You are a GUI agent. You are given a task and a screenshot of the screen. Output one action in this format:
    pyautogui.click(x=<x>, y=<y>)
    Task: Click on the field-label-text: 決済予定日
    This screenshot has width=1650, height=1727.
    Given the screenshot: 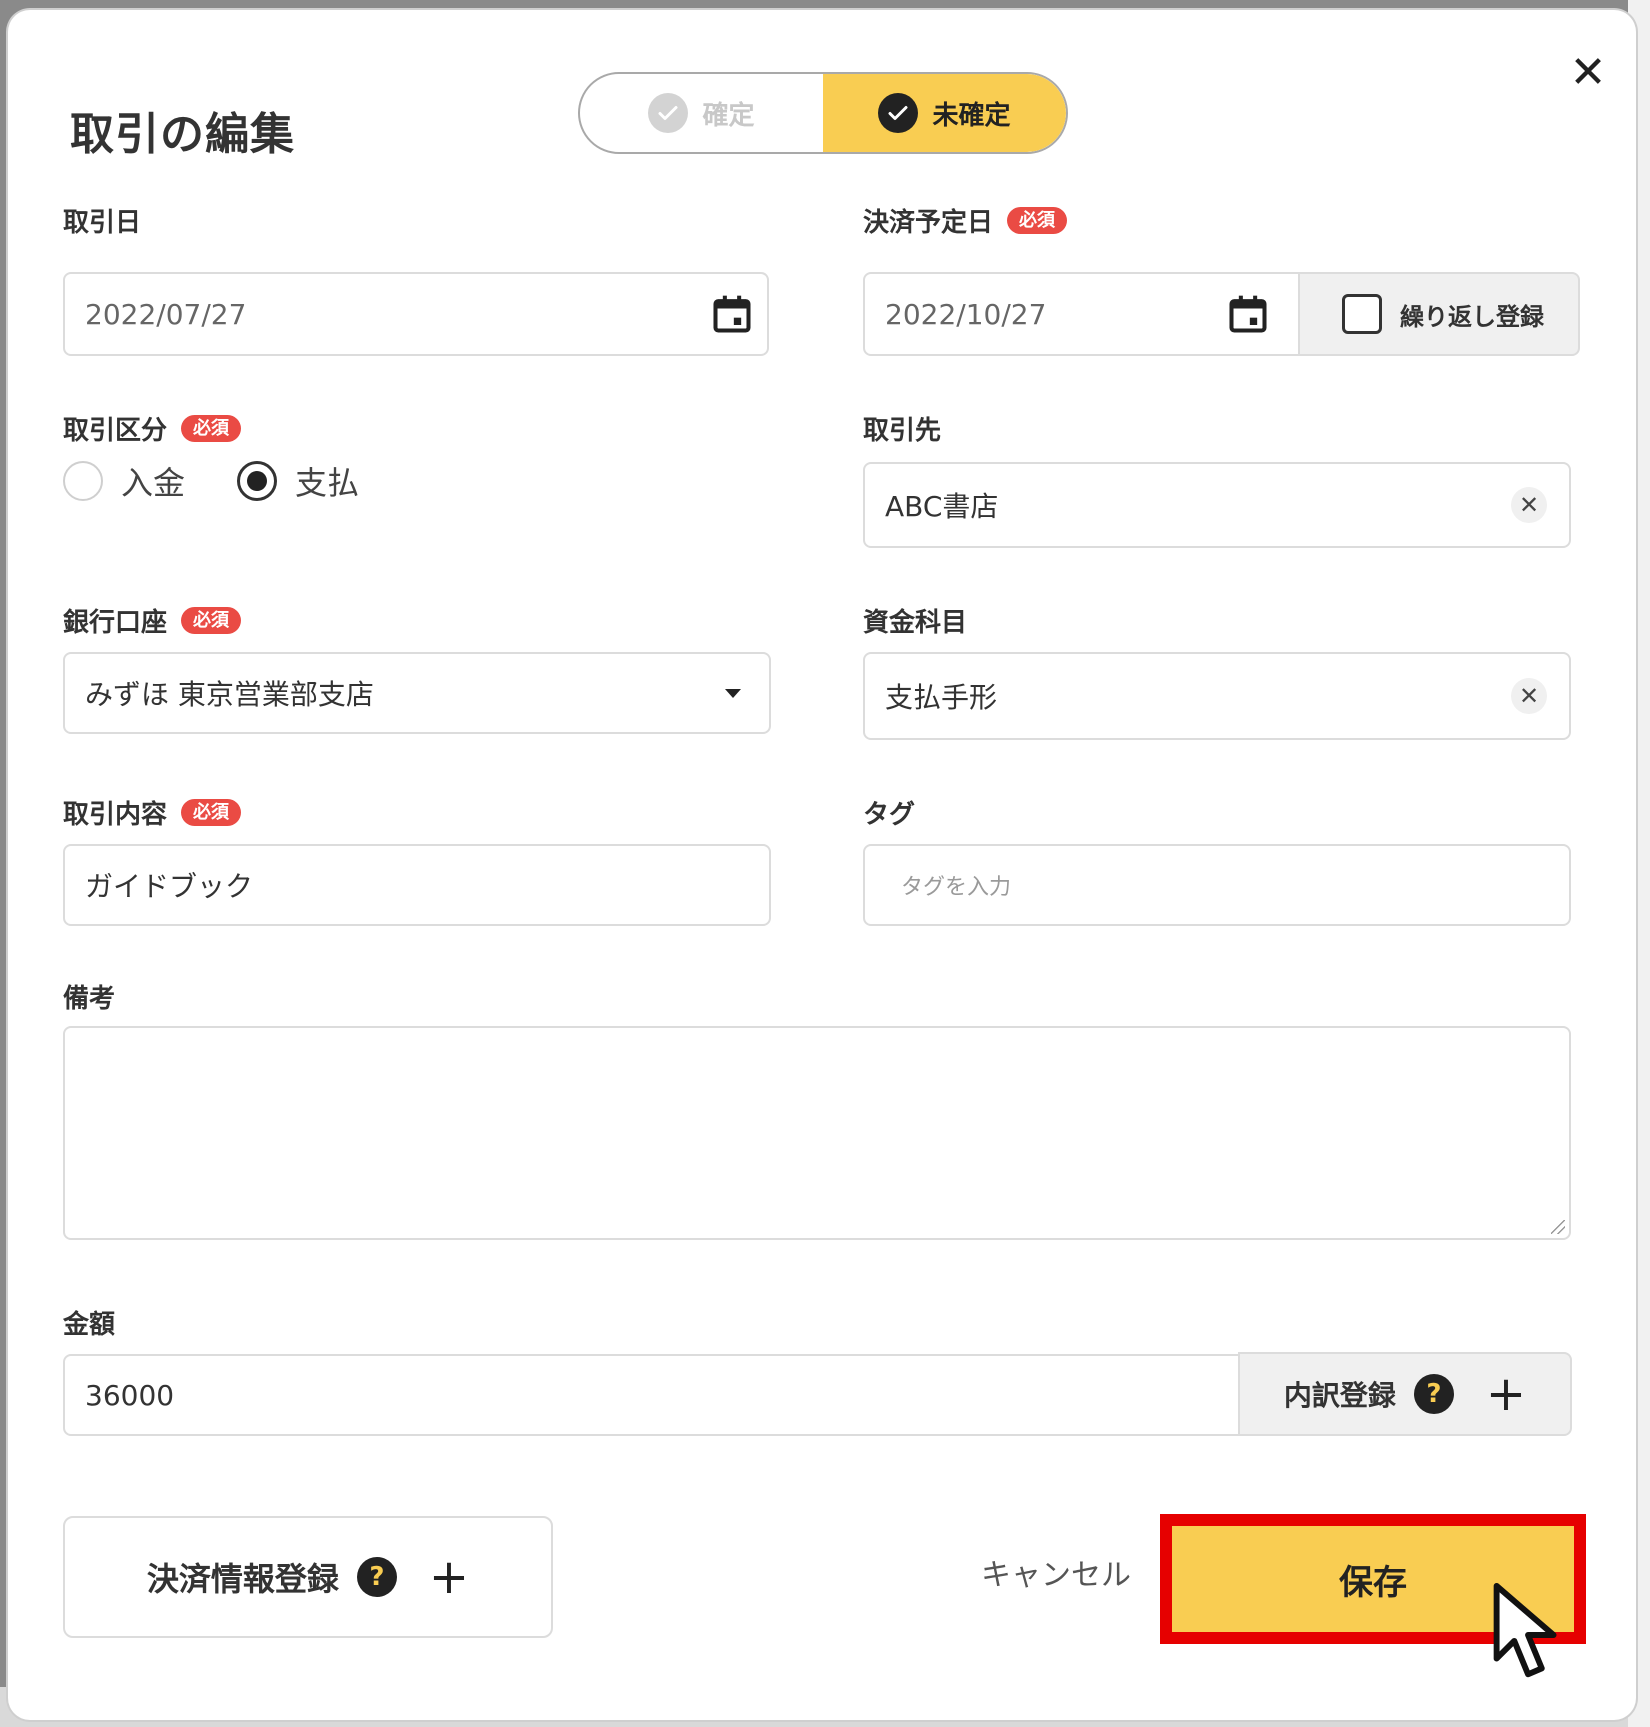 What is the action you would take?
    pyautogui.click(x=928, y=223)
    